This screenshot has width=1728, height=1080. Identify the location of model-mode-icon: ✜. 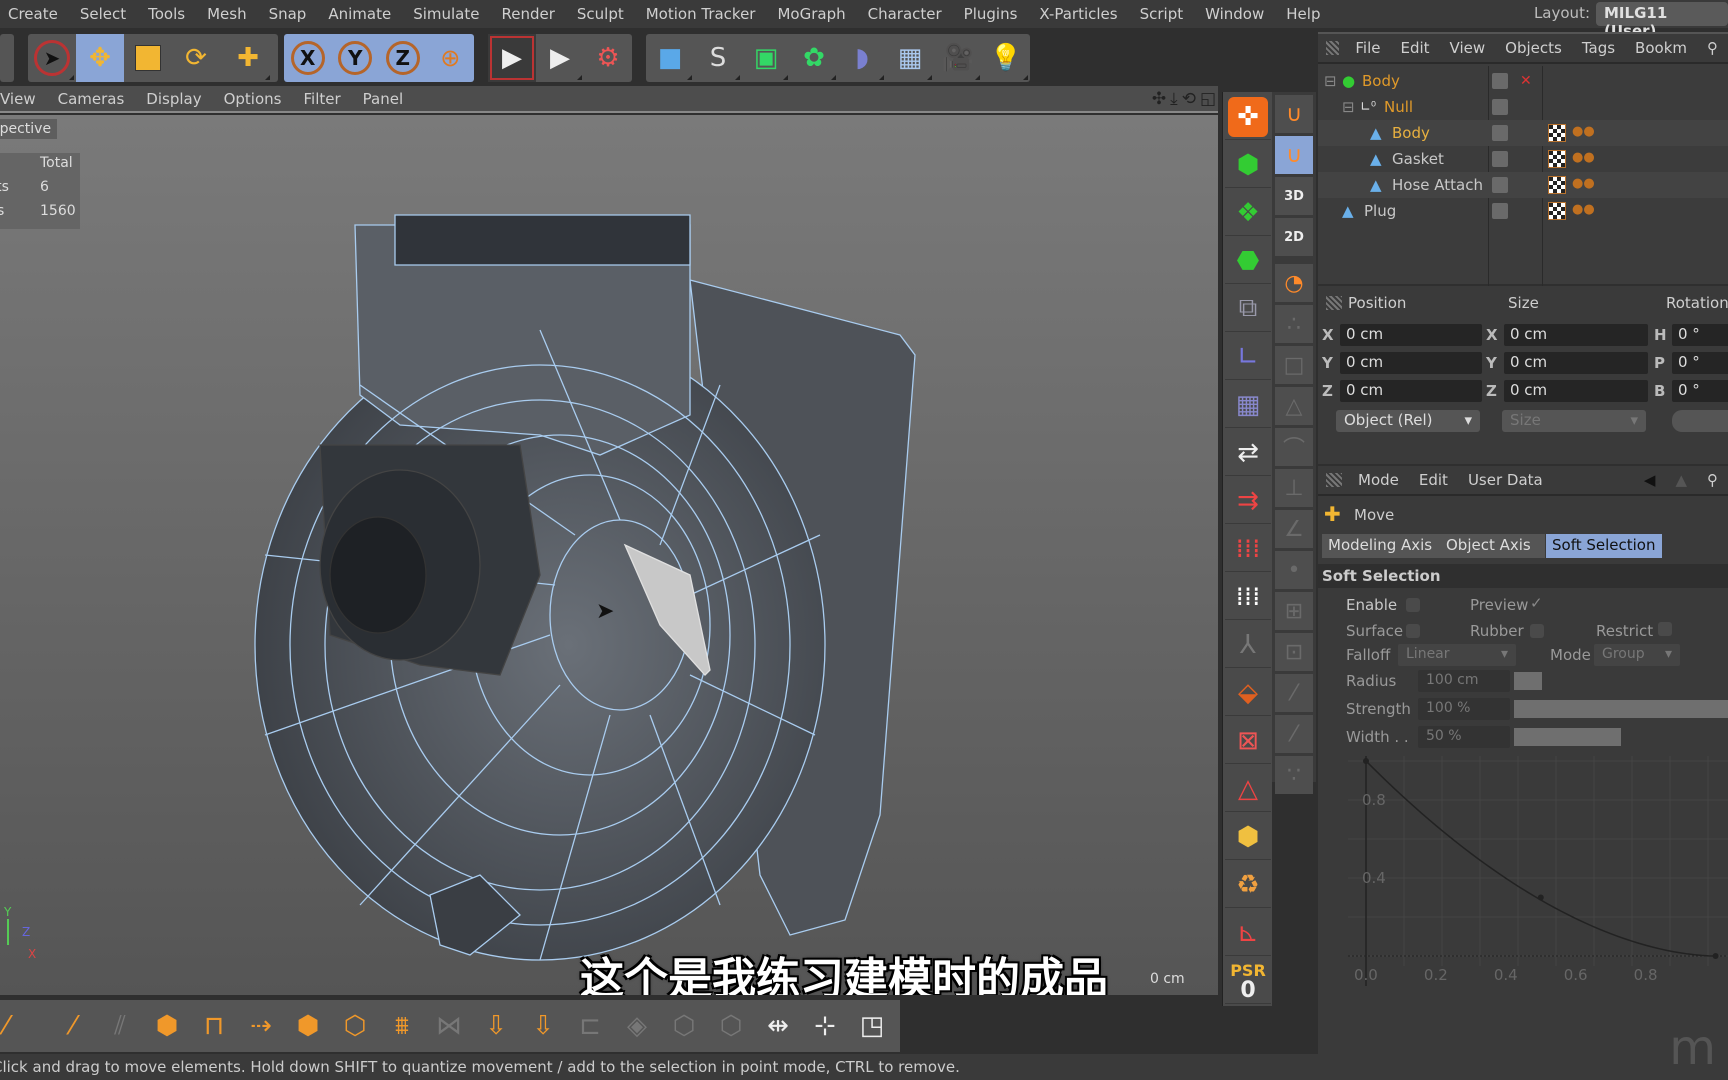
(1248, 117).